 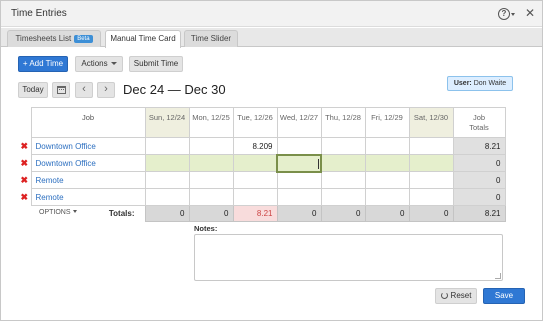 I want to click on chevron-right-icon: ›, so click(x=106, y=89).